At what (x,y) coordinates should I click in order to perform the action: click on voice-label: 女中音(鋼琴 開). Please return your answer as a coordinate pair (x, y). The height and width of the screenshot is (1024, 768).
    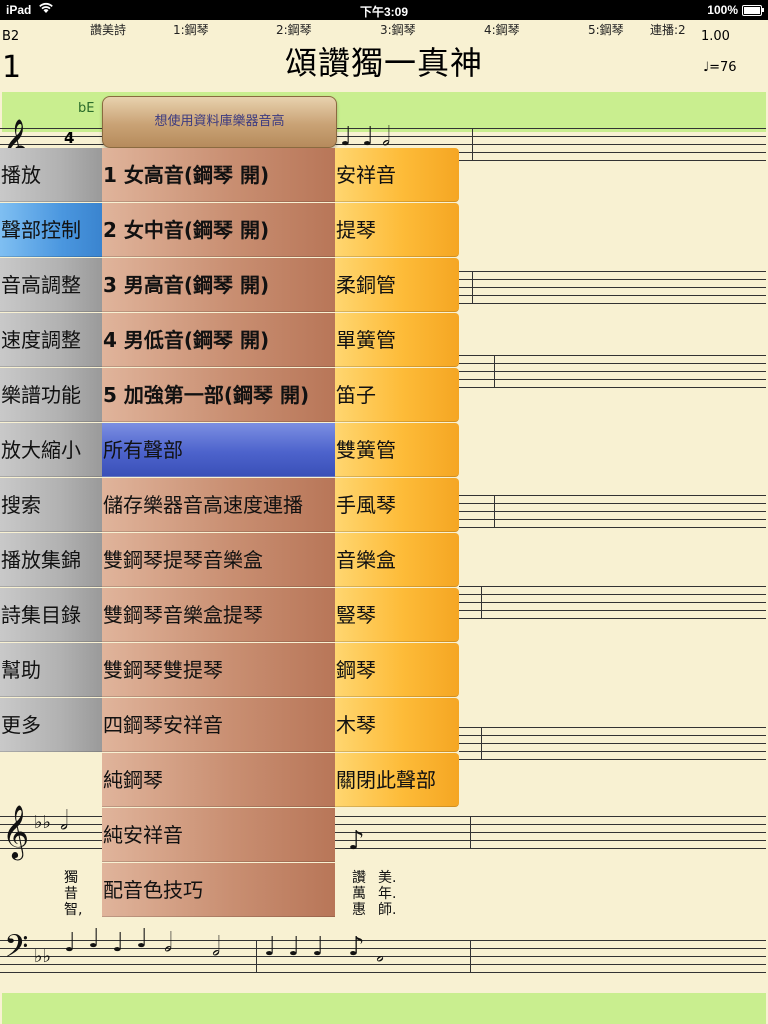
    Looking at the image, I should click on (196, 230).